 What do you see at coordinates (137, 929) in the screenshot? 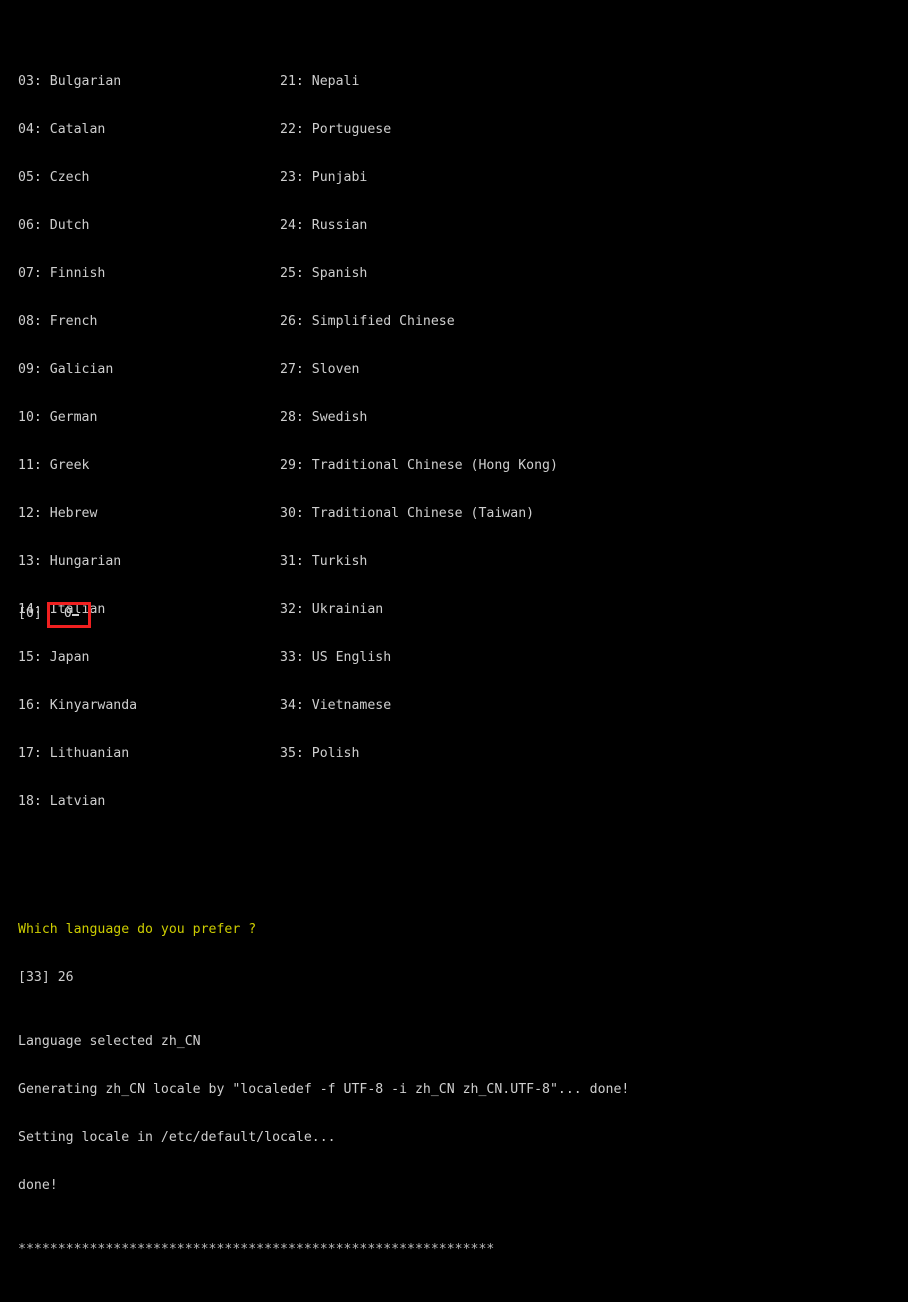
I see `language-question: Which language do you prefer ?` at bounding box center [137, 929].